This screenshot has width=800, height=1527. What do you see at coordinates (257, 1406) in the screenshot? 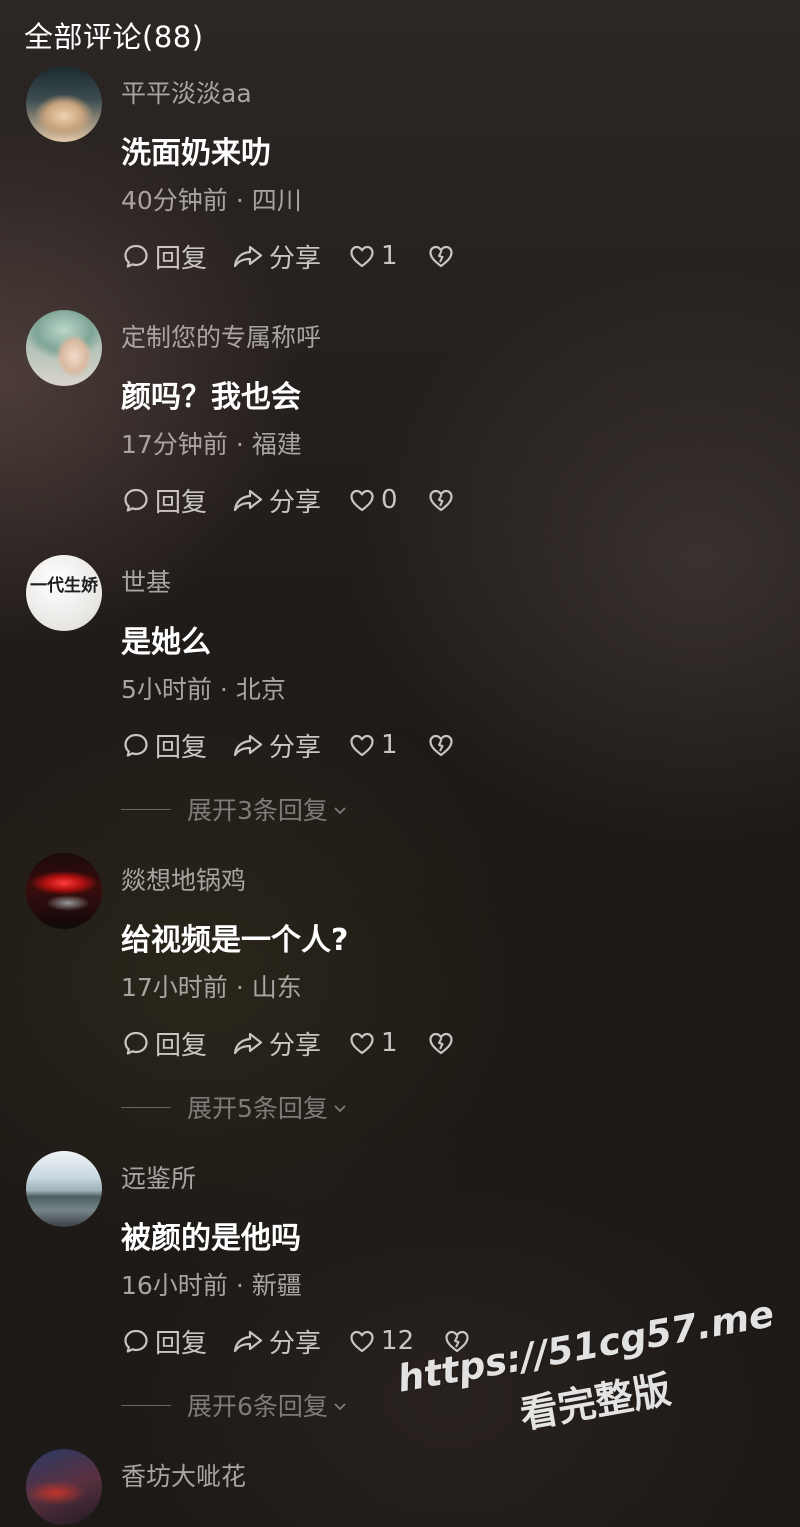
I see `expand-replies-label: 展开6条回复` at bounding box center [257, 1406].